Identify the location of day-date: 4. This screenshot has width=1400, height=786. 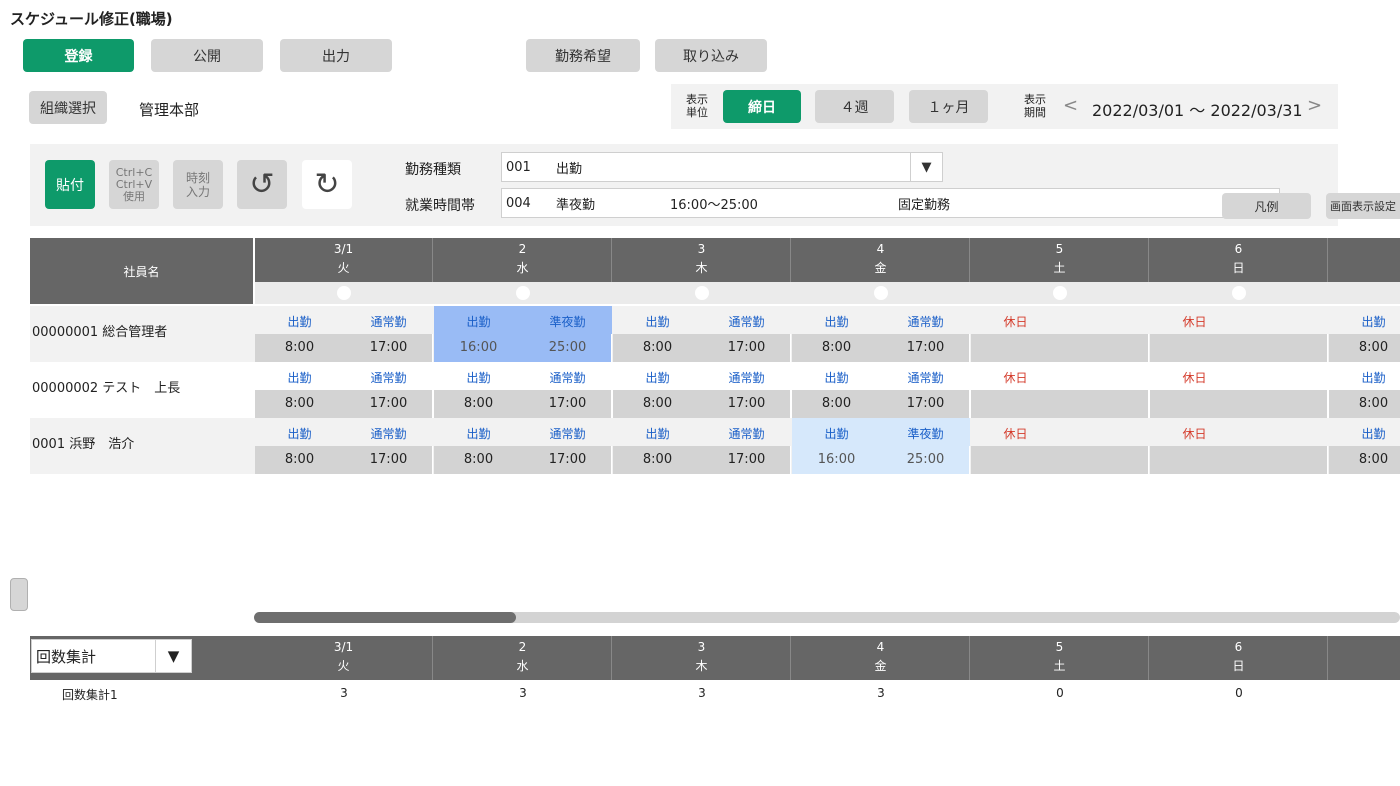
(880, 647).